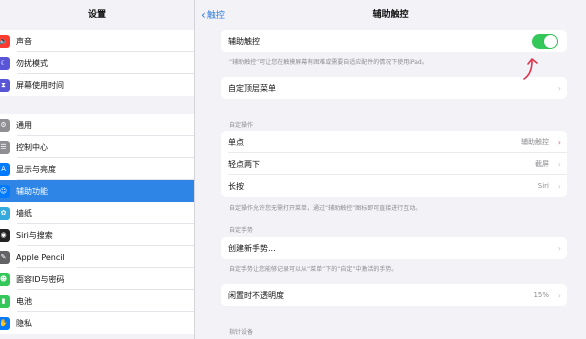 This screenshot has height=339, width=586. Describe the element at coordinates (236, 142) in the screenshot. I see `single-tap-label: 单点` at that location.